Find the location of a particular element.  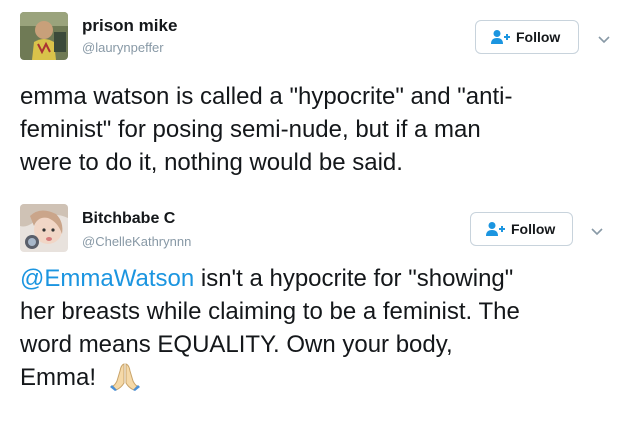

mention-link: @EmmaWatson is located at coordinates (107, 278).